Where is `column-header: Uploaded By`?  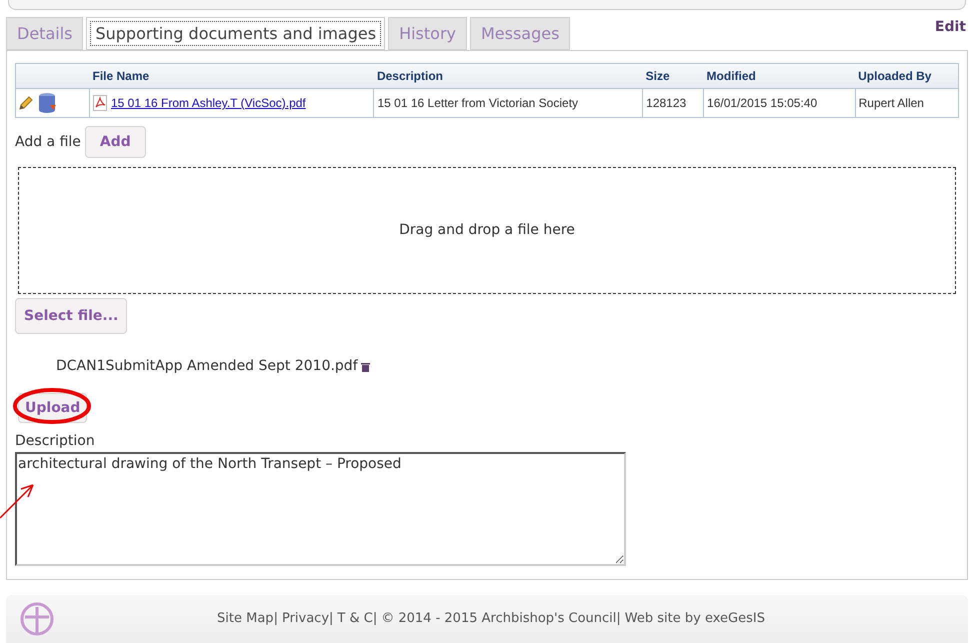 column-header: Uploaded By is located at coordinates (906, 76).